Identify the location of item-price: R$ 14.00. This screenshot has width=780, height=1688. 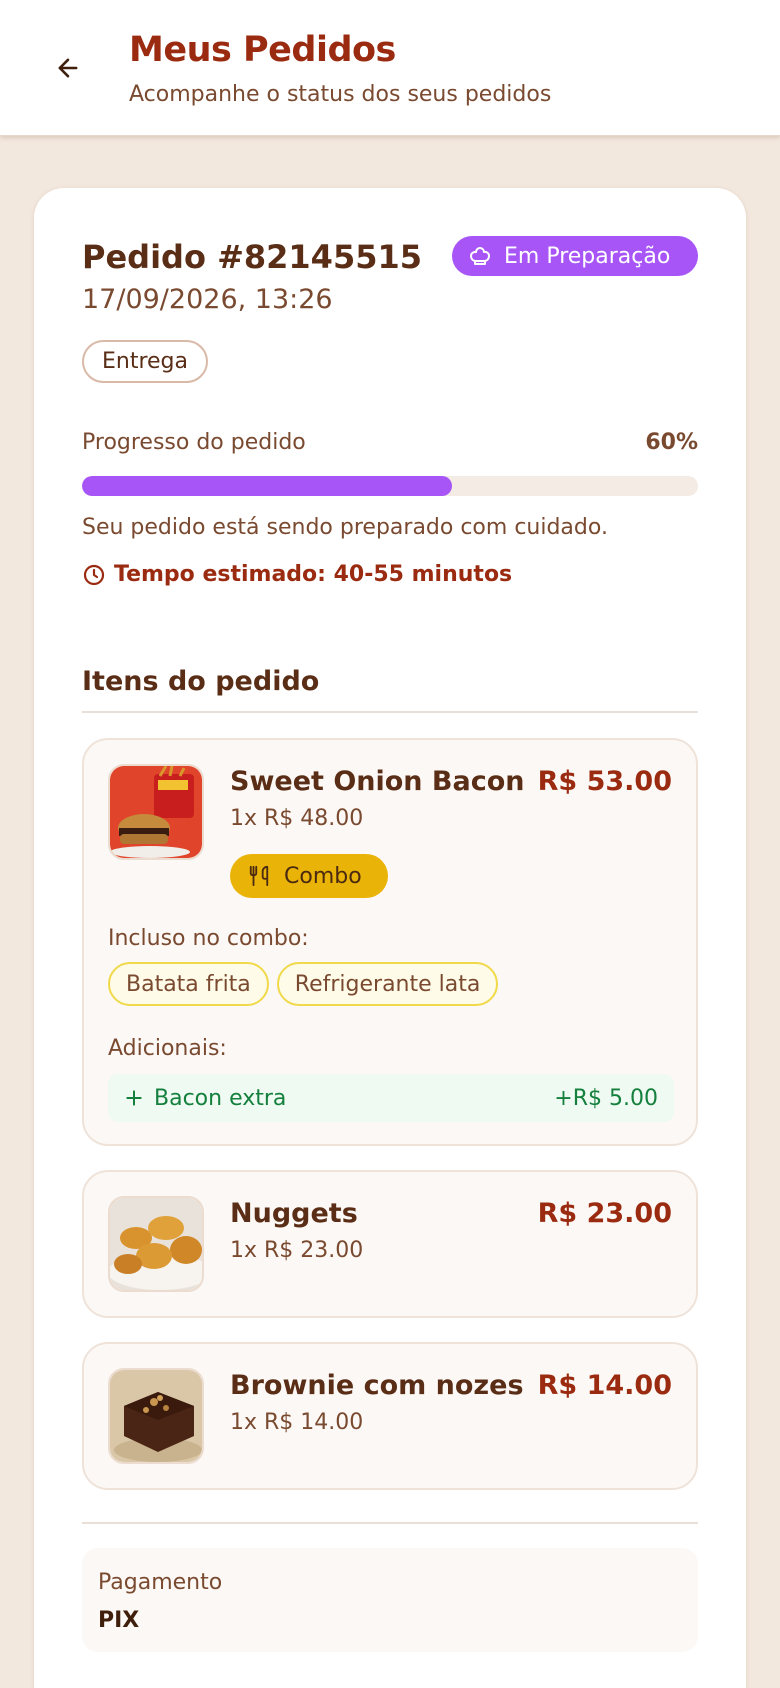
(604, 1385).